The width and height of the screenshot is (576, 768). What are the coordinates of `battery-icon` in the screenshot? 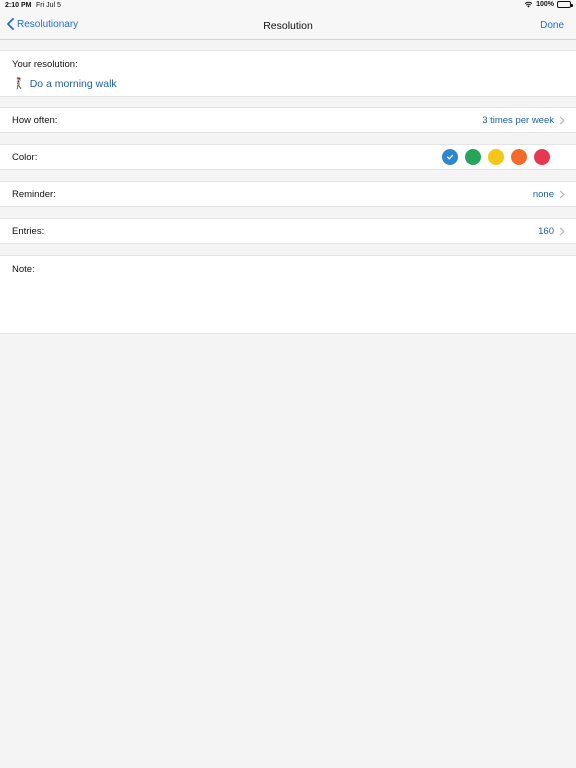 It's located at (565, 4).